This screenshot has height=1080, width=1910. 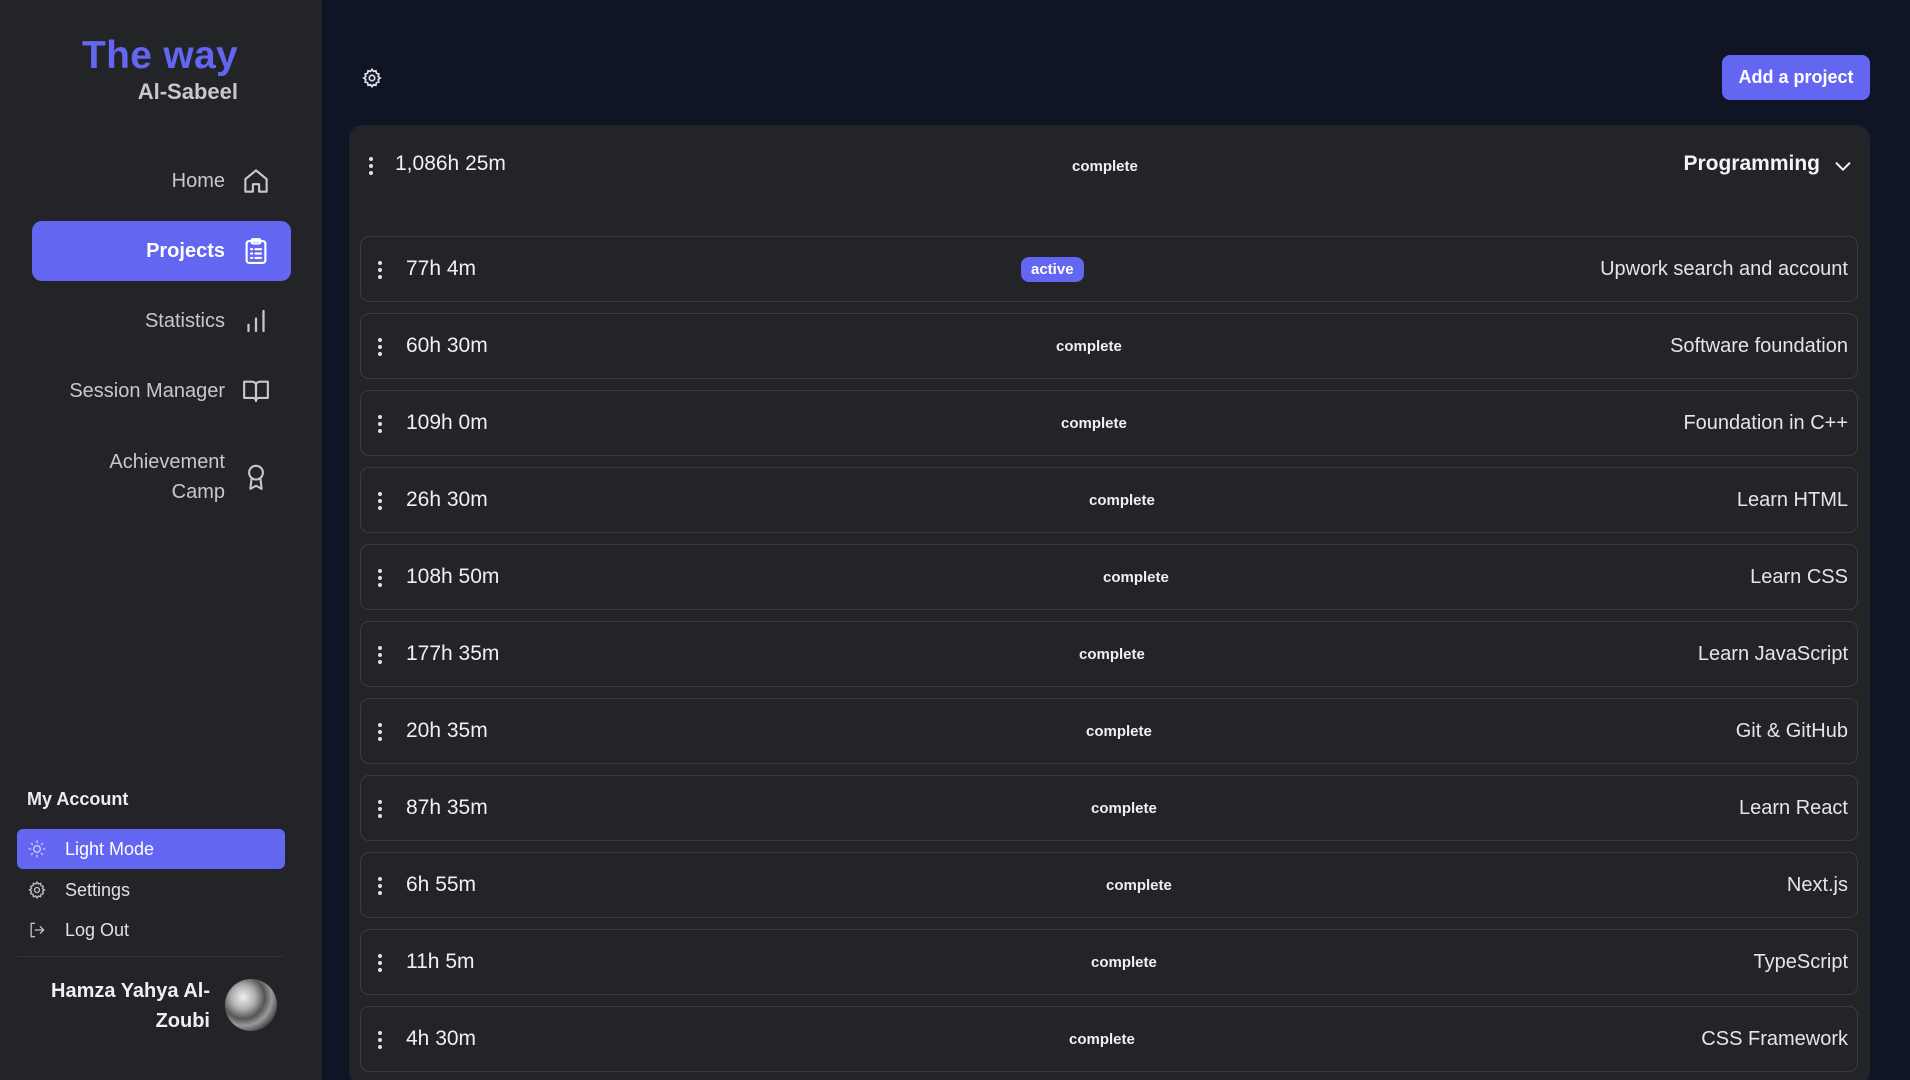 I want to click on group-header: 1,086h 25m complete Programming, so click(x=1109, y=165).